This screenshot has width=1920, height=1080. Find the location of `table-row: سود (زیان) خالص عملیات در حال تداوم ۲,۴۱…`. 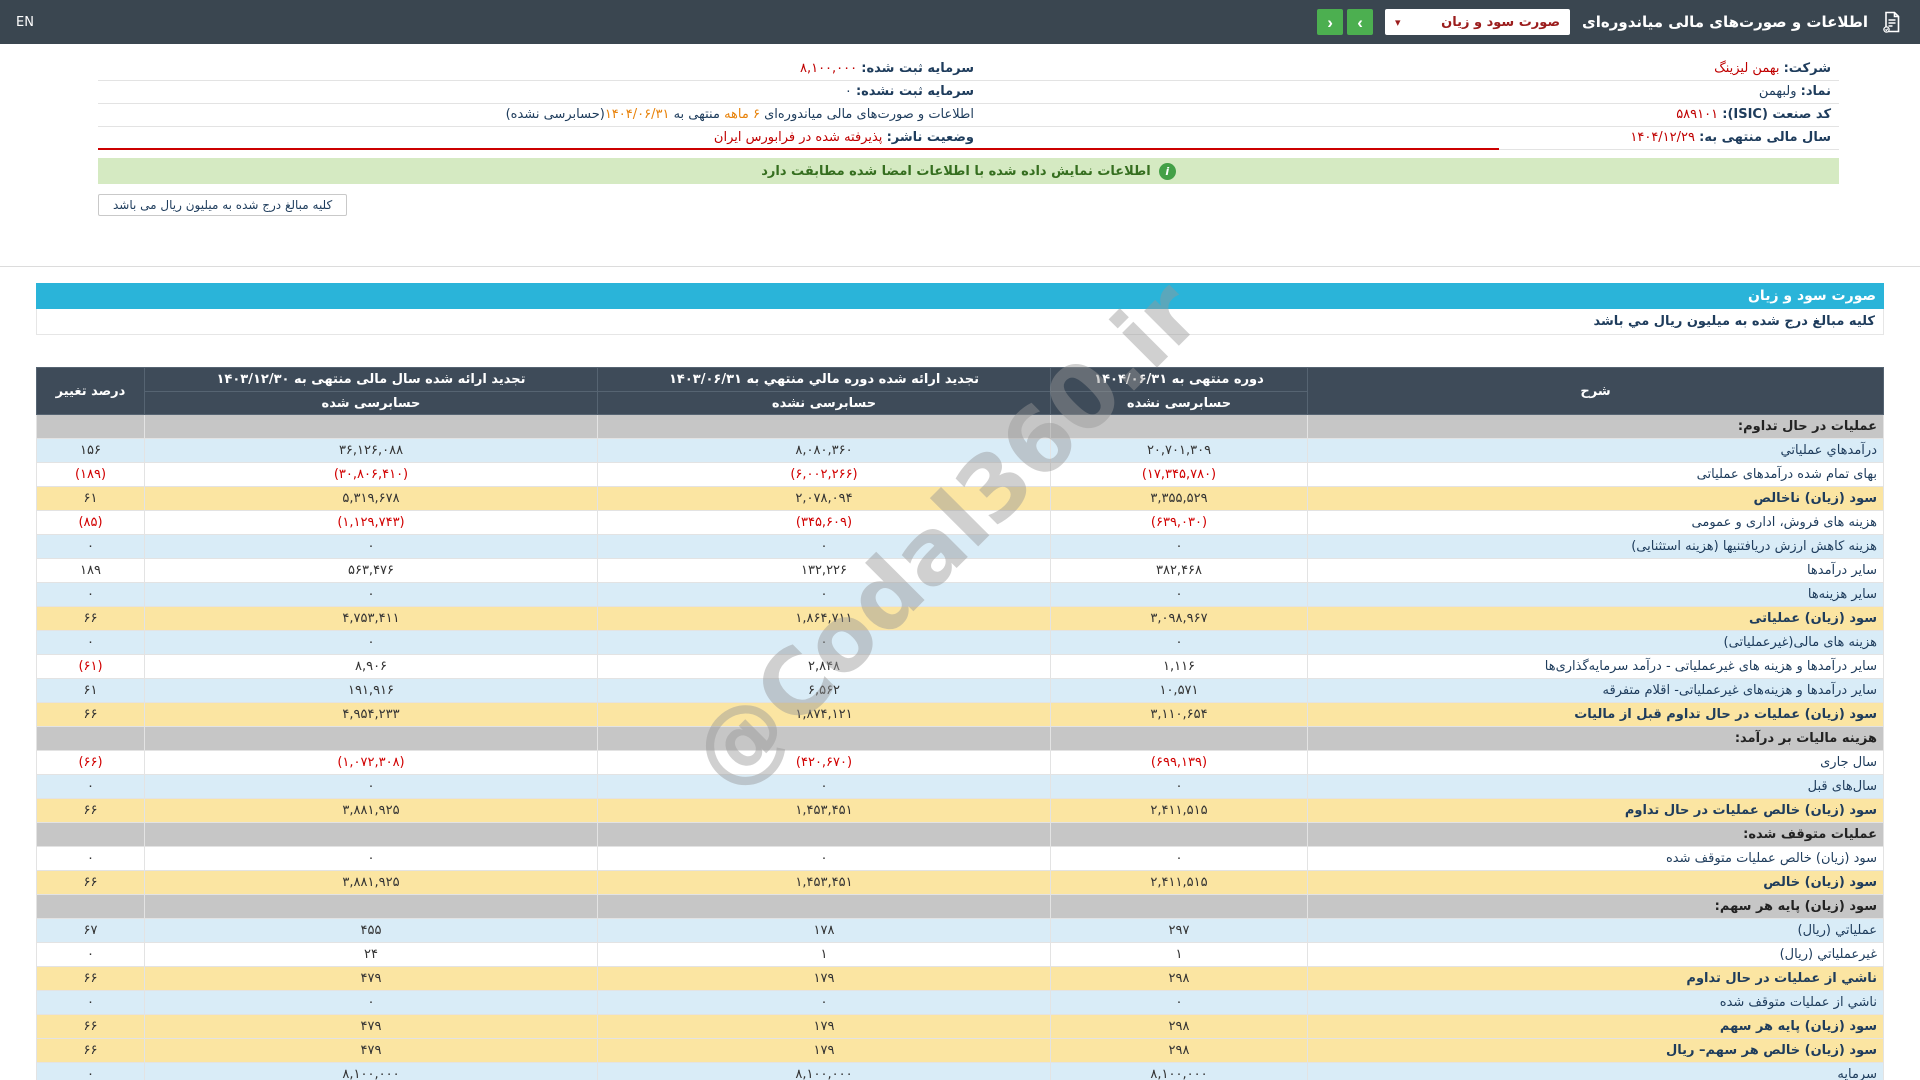

table-row: سود (زیان) خالص عملیات در حال تداوم ۲,۴۱… is located at coordinates (960, 810).